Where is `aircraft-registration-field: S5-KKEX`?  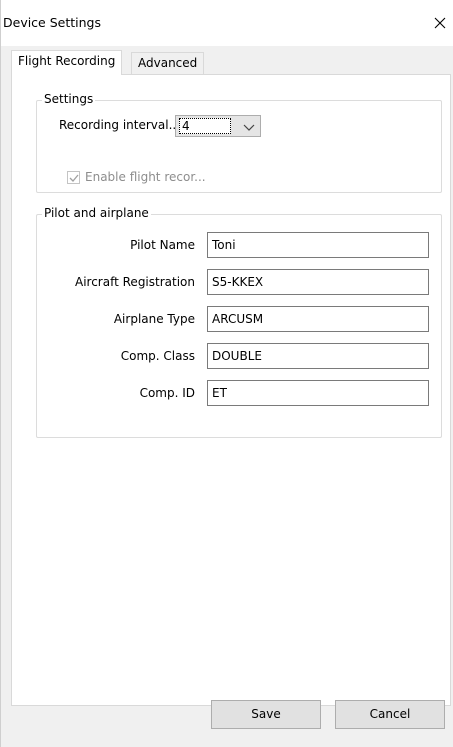
aircraft-registration-field: S5-KKEX is located at coordinates (318, 282).